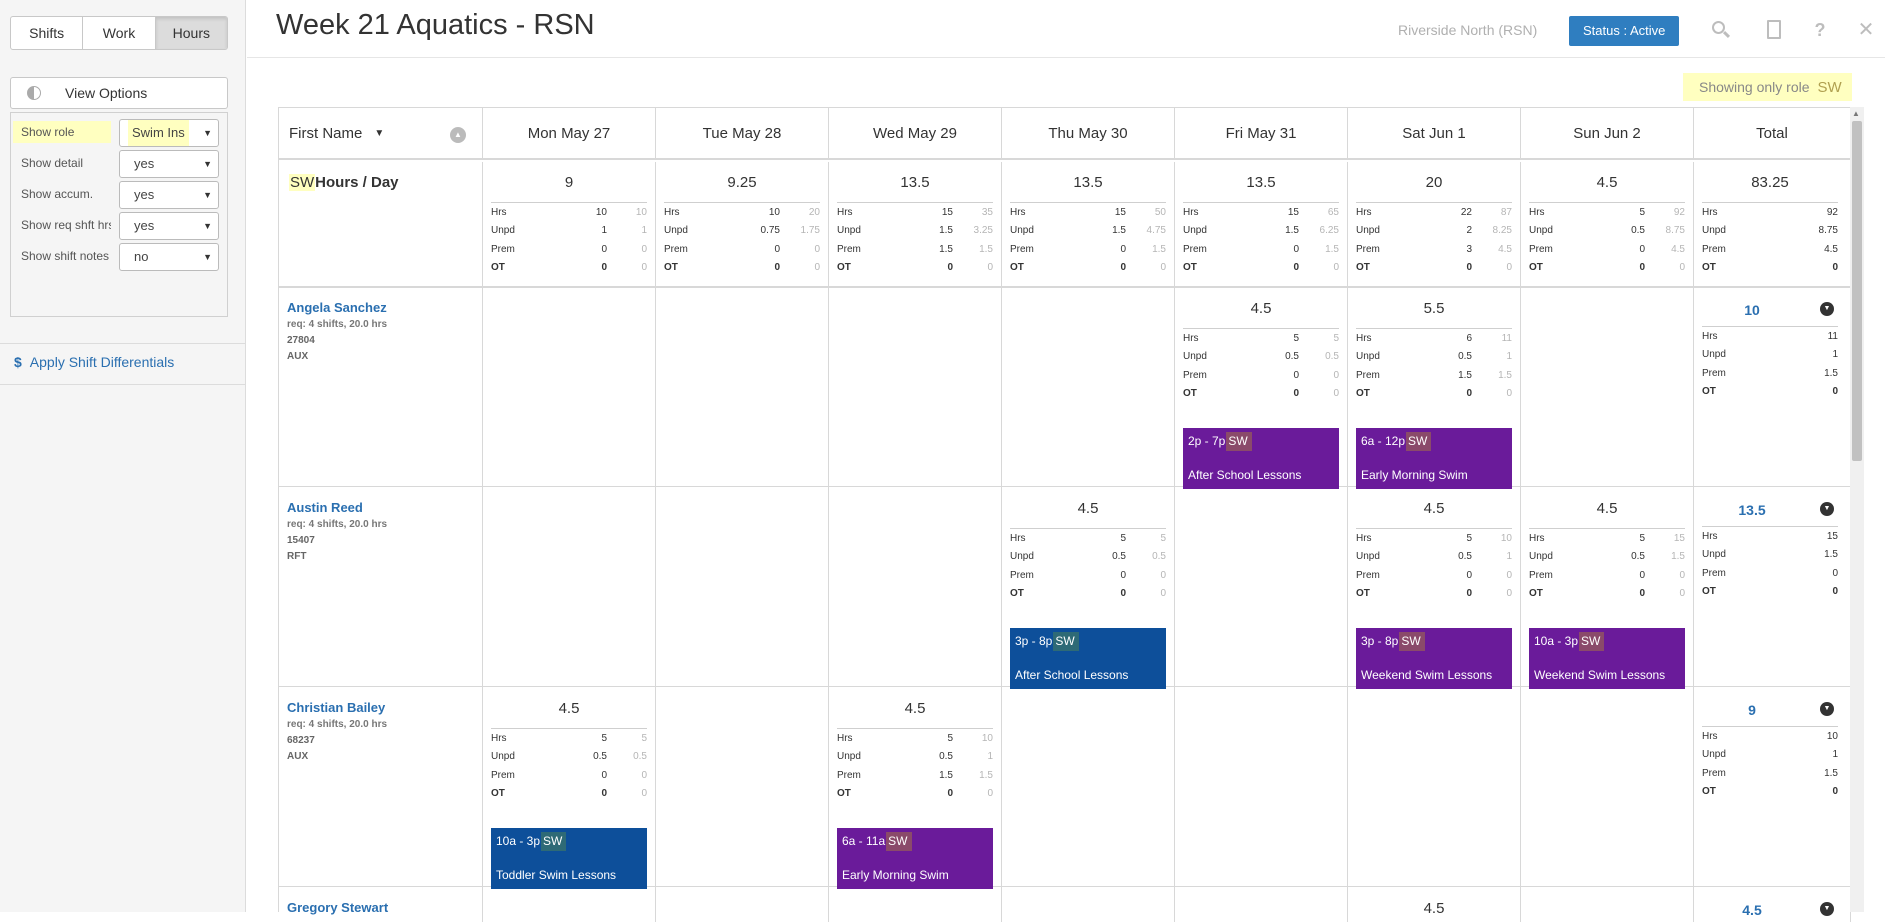 The width and height of the screenshot is (1885, 922). What do you see at coordinates (1434, 911) in the screenshot?
I see `day-summary: 4.5` at bounding box center [1434, 911].